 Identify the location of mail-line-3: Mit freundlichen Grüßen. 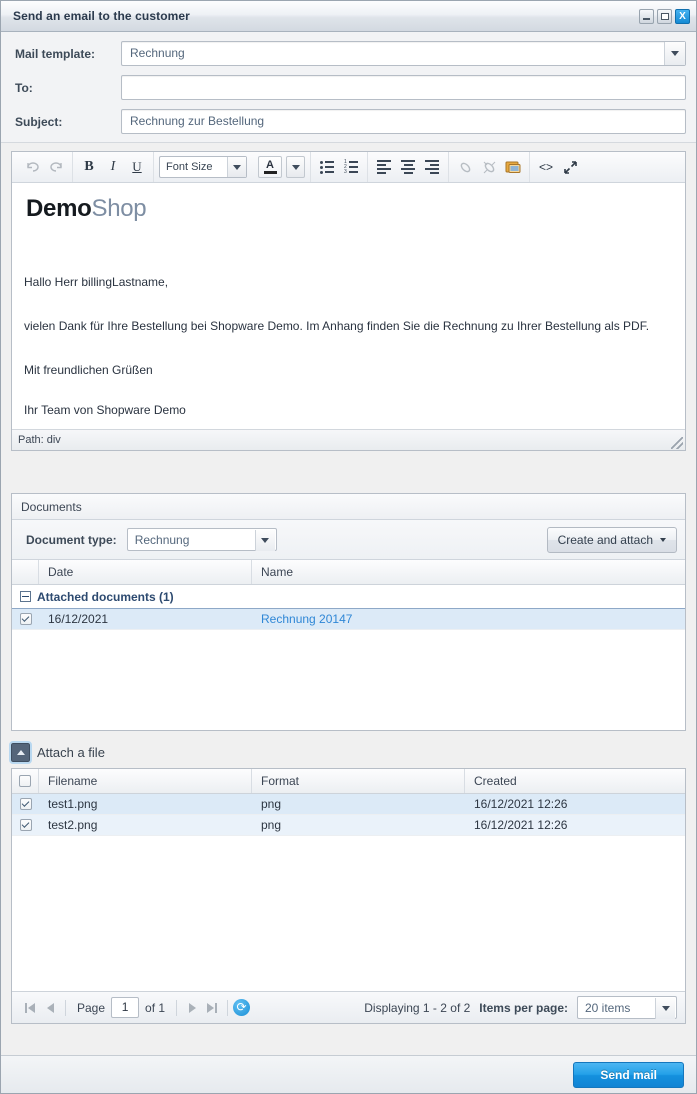
(88, 370).